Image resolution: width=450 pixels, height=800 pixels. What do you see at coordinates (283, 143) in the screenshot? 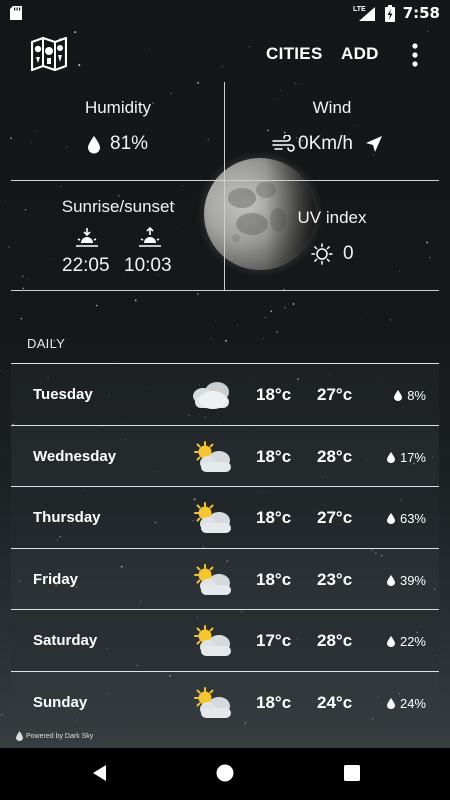
I see `wind-icon` at bounding box center [283, 143].